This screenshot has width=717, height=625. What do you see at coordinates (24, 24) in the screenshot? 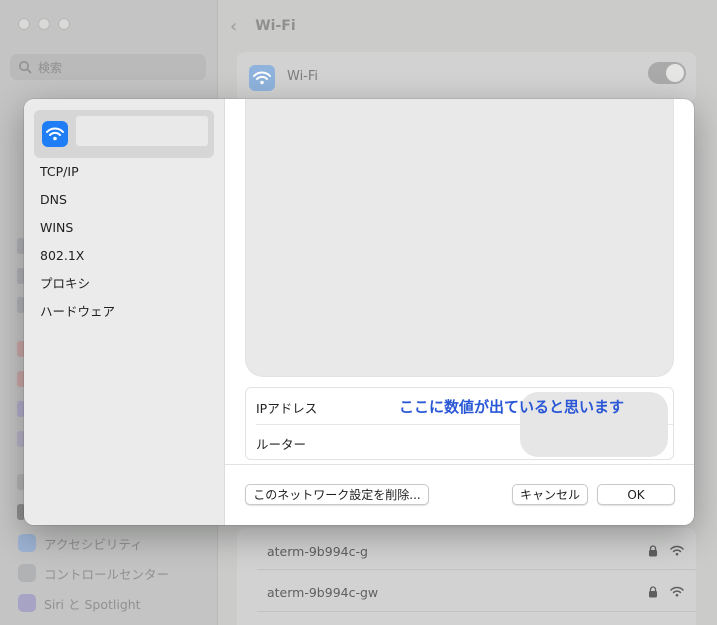
I see `close-window-button` at bounding box center [24, 24].